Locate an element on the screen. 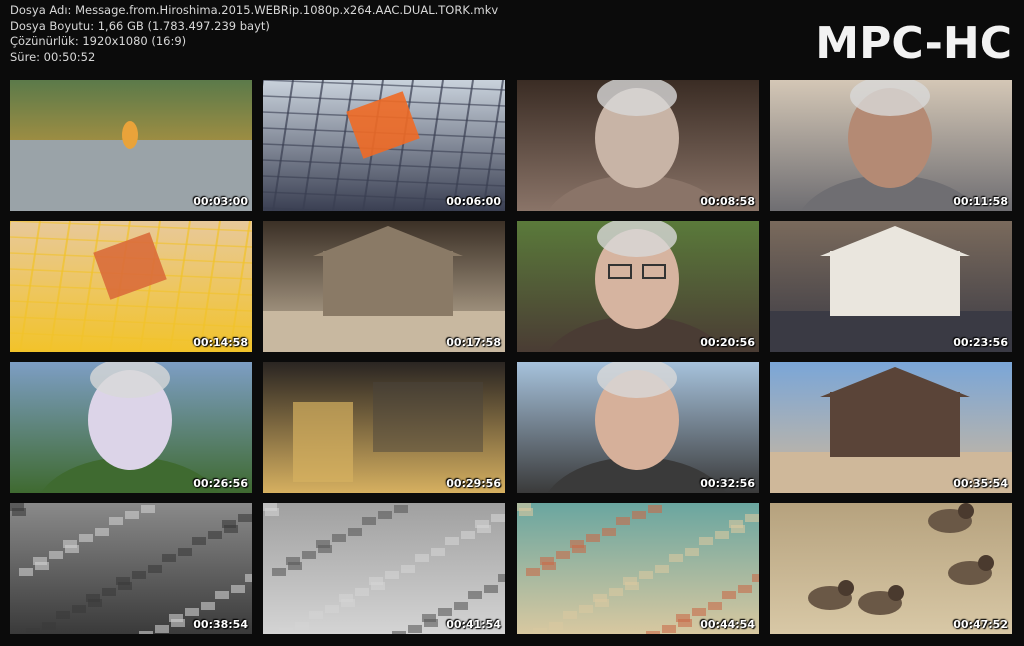 The image size is (1024, 646). map-closeup-image is located at coordinates (384, 145).